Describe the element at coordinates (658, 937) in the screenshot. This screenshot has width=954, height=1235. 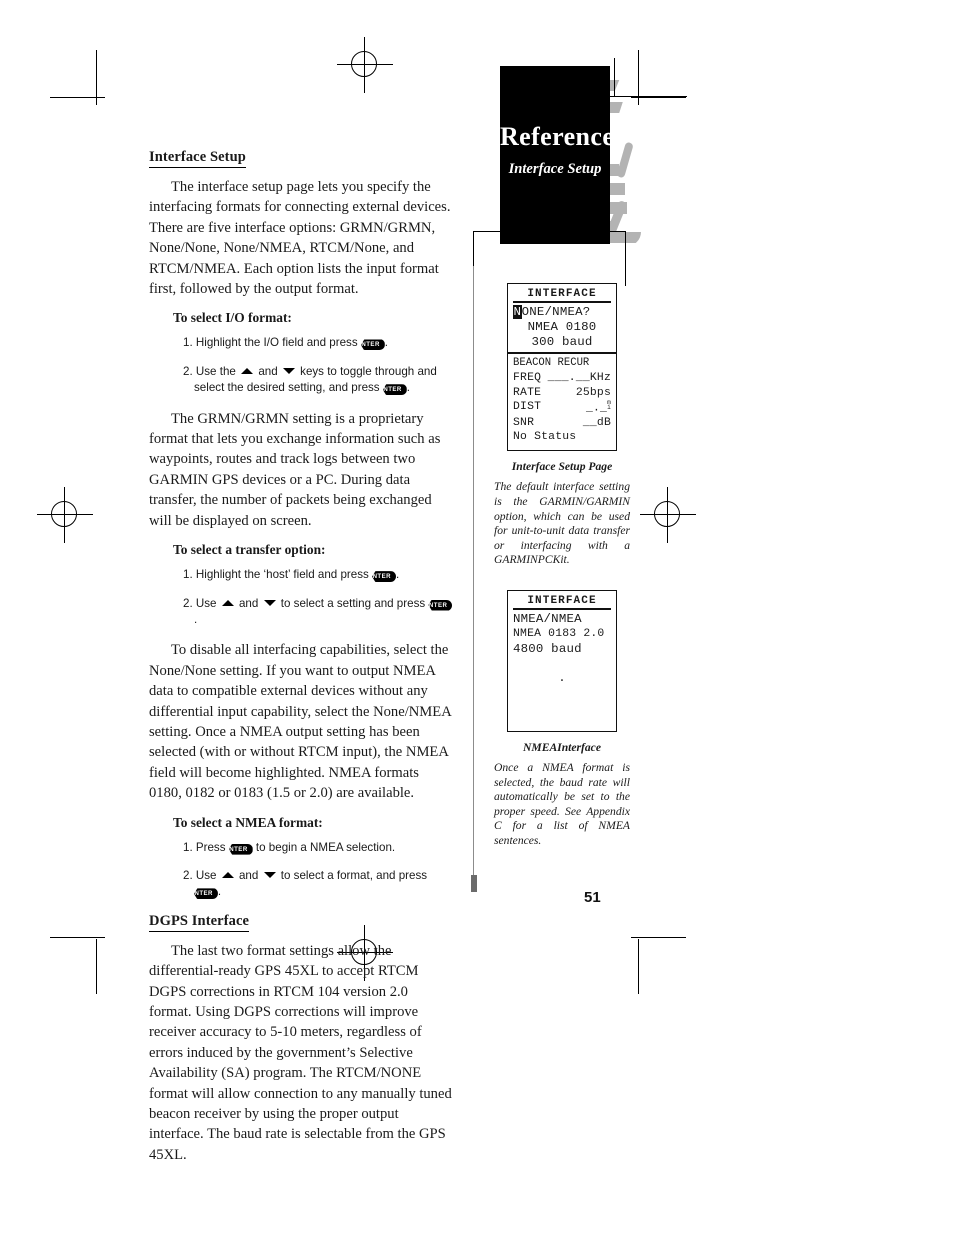
I see `crop-mark-bottom-right-h` at that location.